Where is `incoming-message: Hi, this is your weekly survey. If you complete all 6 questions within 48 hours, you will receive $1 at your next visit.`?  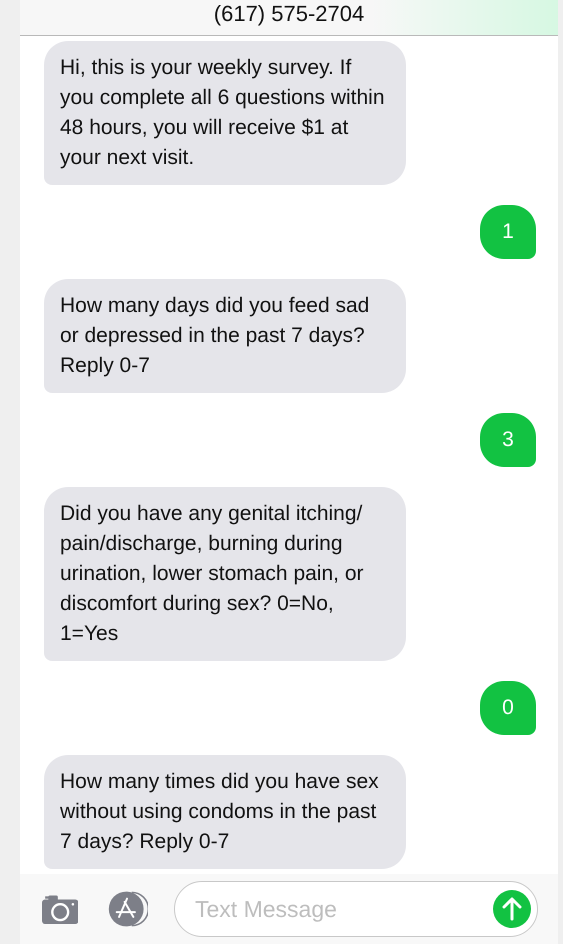 incoming-message: Hi, this is your weekly survey. If you complete all 6 questions within 48 hours, you will receive $1 at your next visit. is located at coordinates (225, 113).